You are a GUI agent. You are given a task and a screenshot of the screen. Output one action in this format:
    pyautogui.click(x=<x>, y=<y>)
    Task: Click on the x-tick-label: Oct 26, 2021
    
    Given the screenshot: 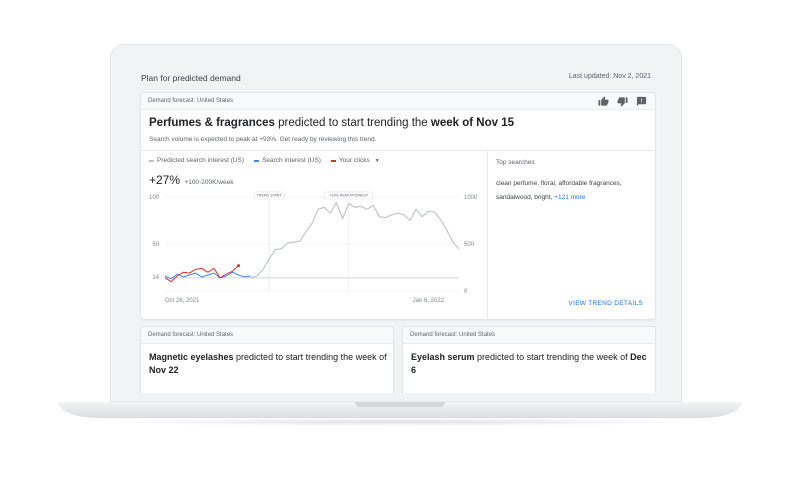 What is the action you would take?
    pyautogui.click(x=182, y=301)
    